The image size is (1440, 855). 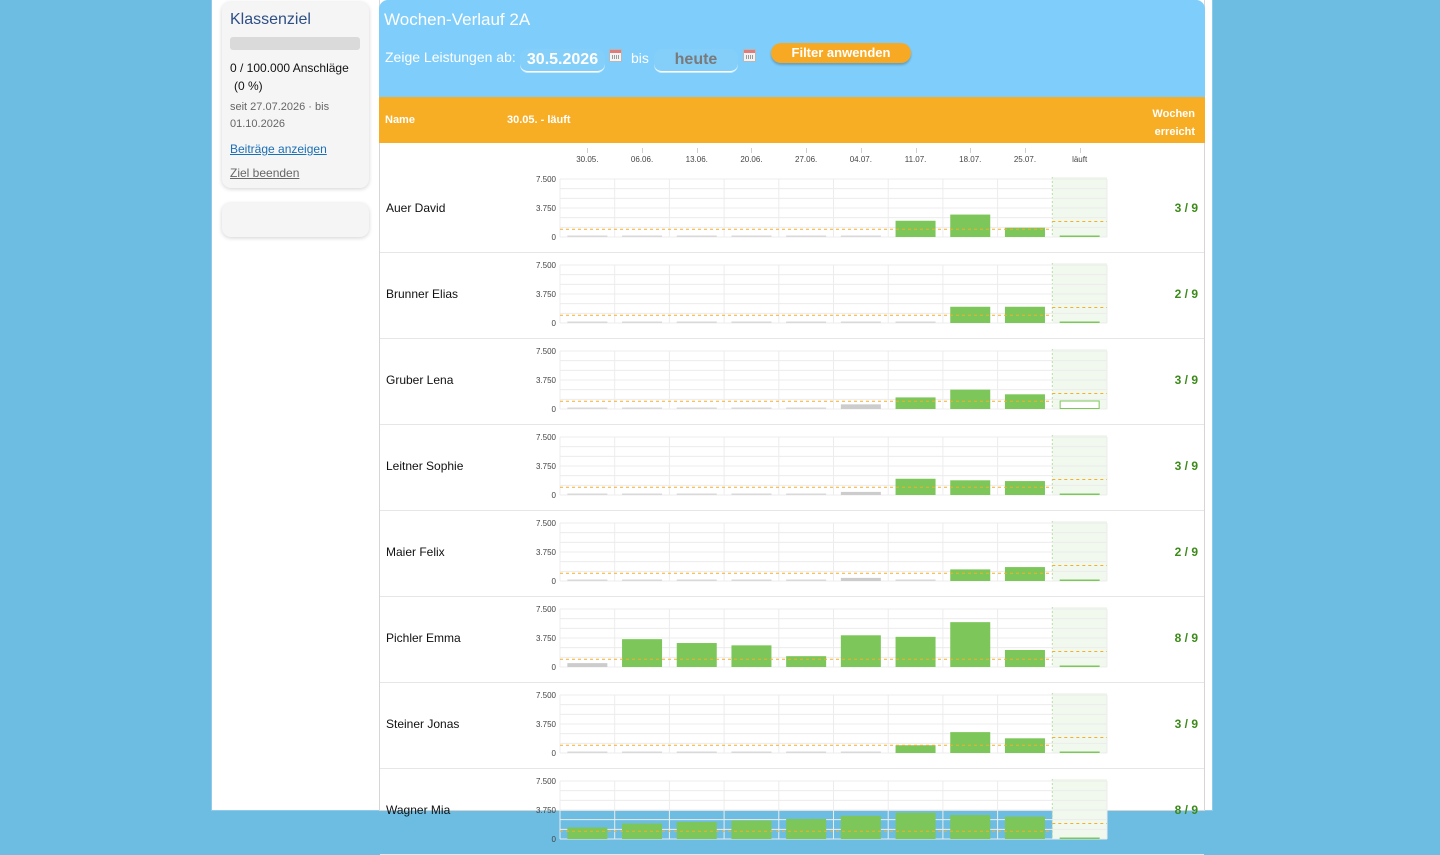 I want to click on weeks-achieved: 3 / 9, so click(x=1186, y=724).